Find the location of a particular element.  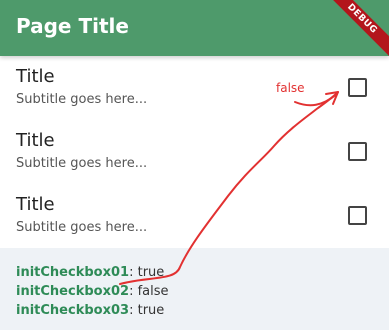

status-line: initCheckbox01: true is located at coordinates (90, 272).